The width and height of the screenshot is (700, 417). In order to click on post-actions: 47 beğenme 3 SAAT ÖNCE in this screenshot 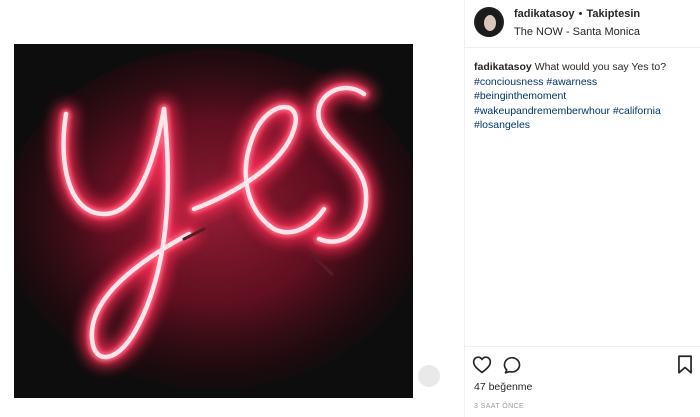, I will do `click(582, 381)`.